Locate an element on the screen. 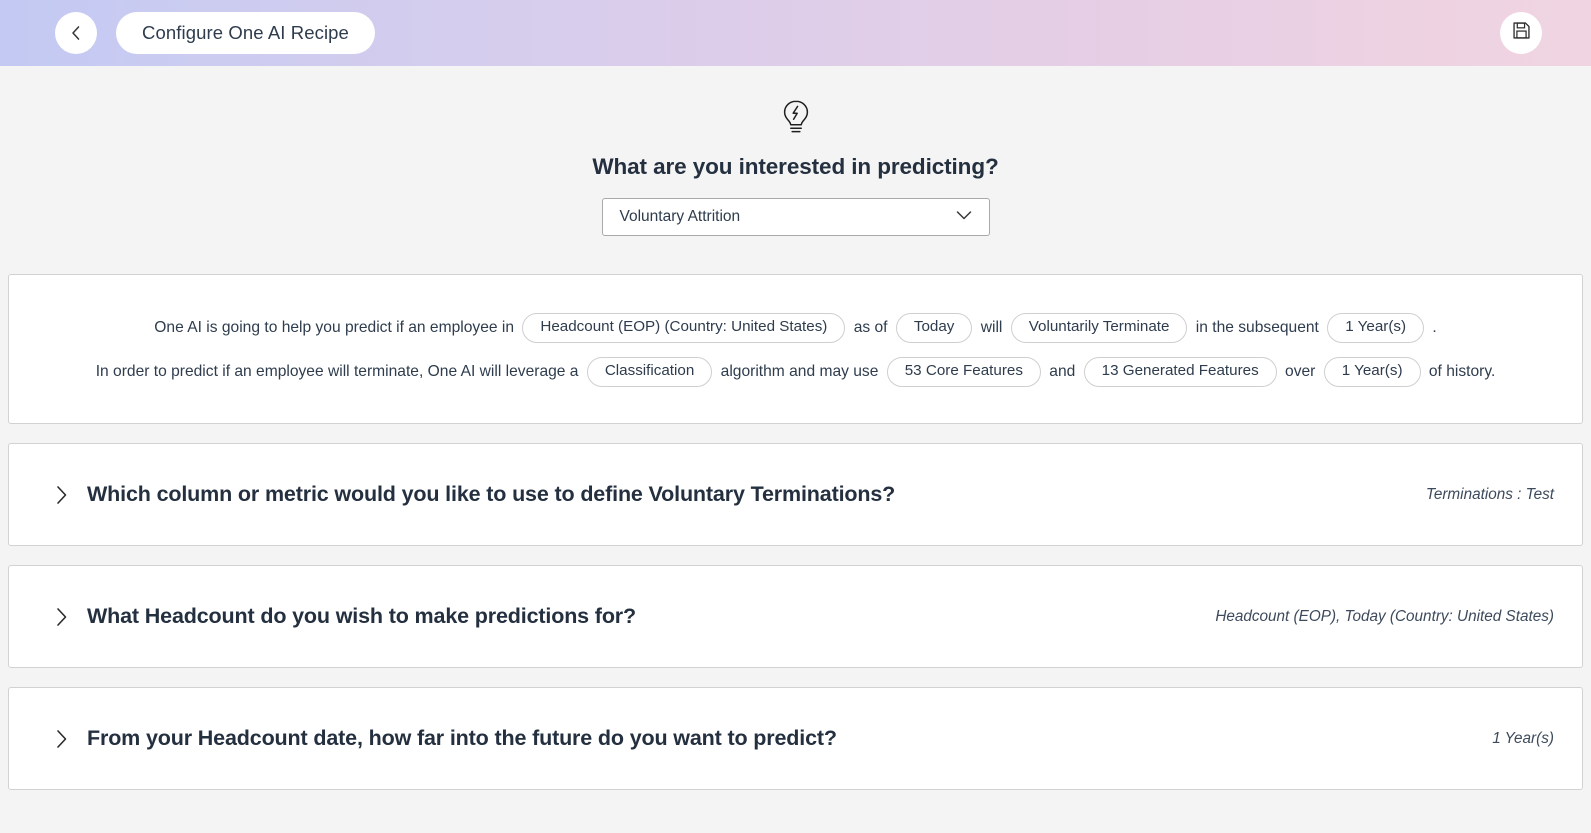 The height and width of the screenshot is (833, 1591). back-button is located at coordinates (76, 33).